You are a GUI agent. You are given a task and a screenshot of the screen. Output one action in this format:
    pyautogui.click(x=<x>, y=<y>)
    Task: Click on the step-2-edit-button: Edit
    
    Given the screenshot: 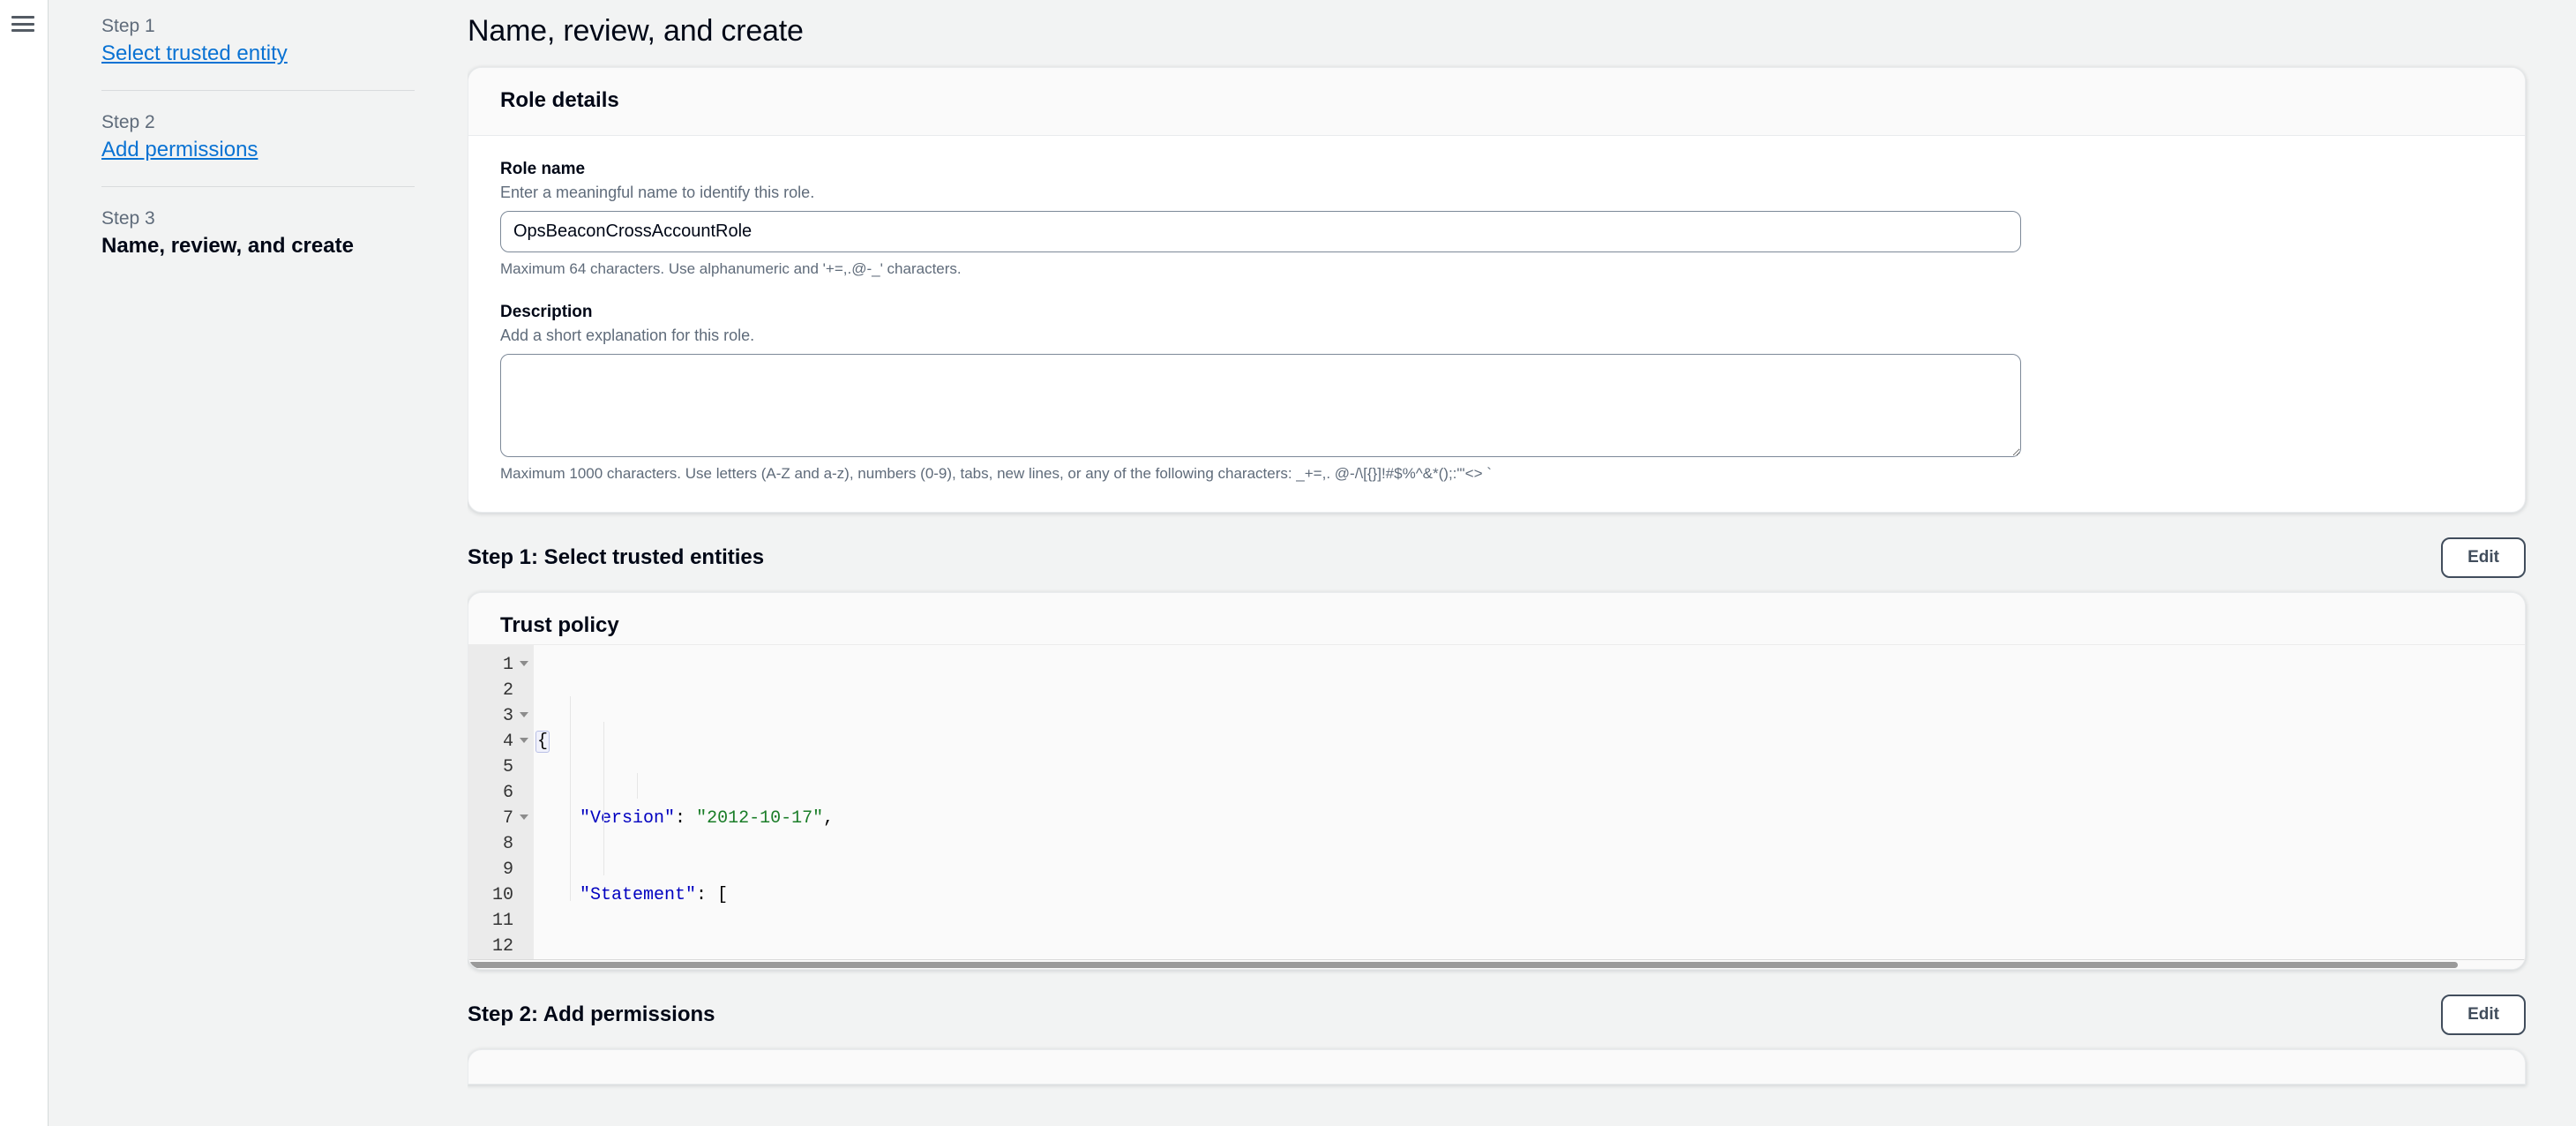 What is the action you would take?
    pyautogui.click(x=2483, y=1015)
    